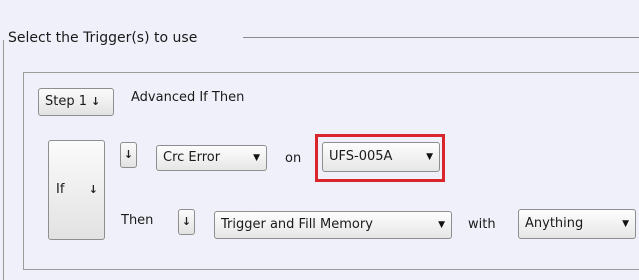 This screenshot has height=280, width=639. What do you see at coordinates (137, 220) in the screenshot?
I see `then-label: Then` at bounding box center [137, 220].